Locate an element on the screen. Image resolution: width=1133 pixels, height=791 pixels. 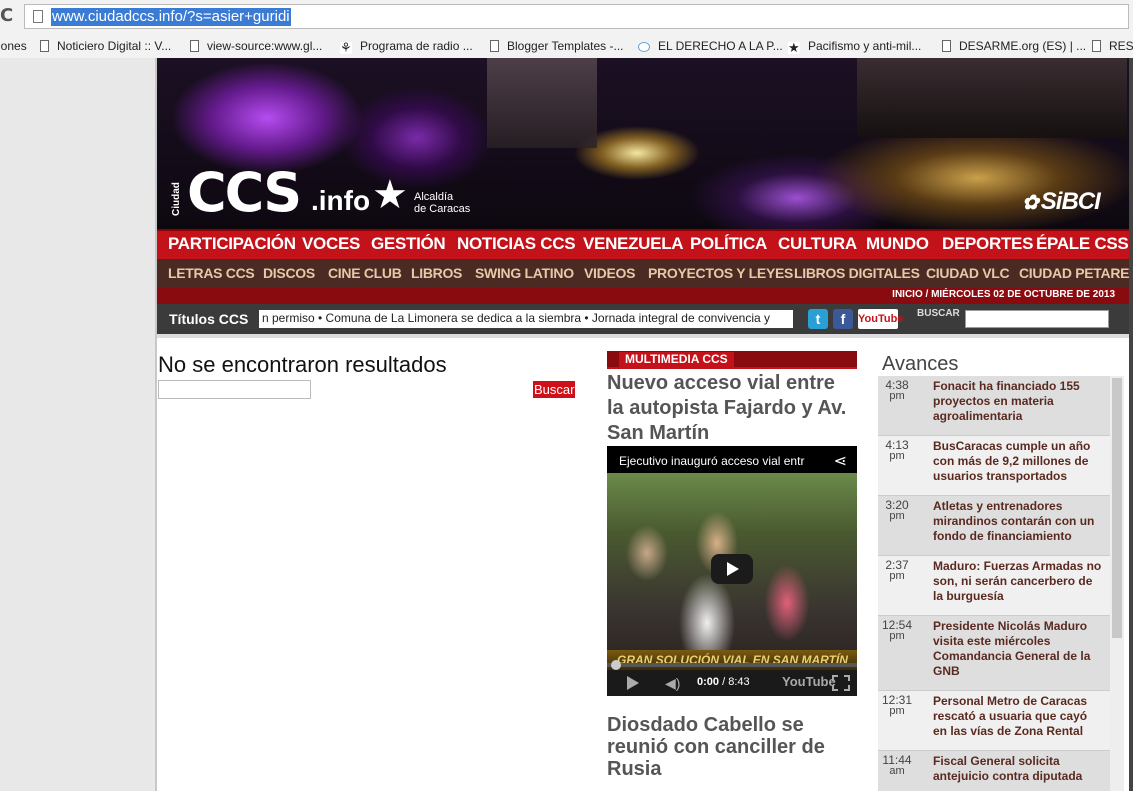
divider is located at coordinates (643, 336).